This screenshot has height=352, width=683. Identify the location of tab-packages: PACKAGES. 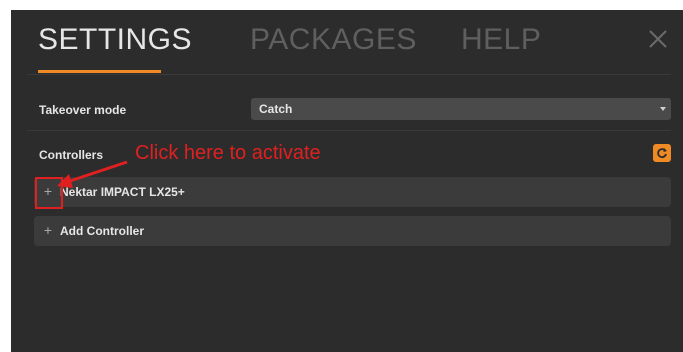
(333, 40).